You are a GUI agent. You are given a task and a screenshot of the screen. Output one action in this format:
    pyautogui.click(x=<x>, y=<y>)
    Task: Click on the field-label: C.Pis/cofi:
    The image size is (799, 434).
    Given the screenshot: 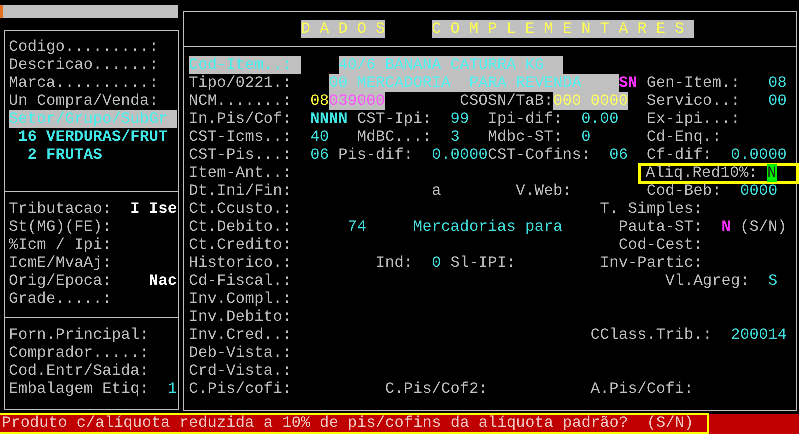 What is the action you would take?
    pyautogui.click(x=240, y=389)
    